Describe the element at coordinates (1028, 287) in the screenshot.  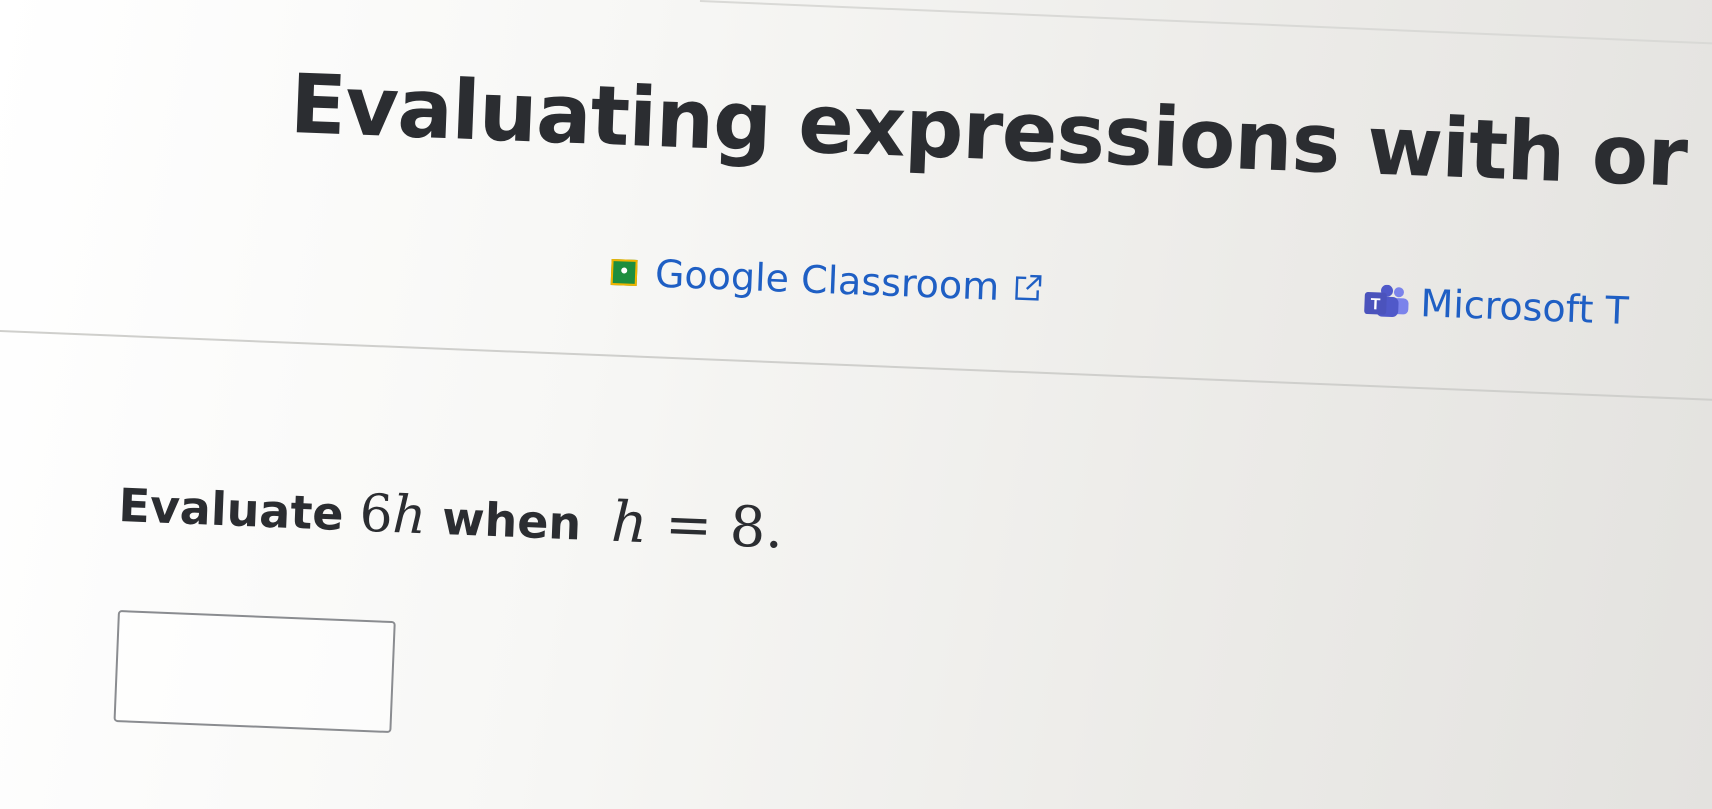
I see `external-link-icon` at that location.